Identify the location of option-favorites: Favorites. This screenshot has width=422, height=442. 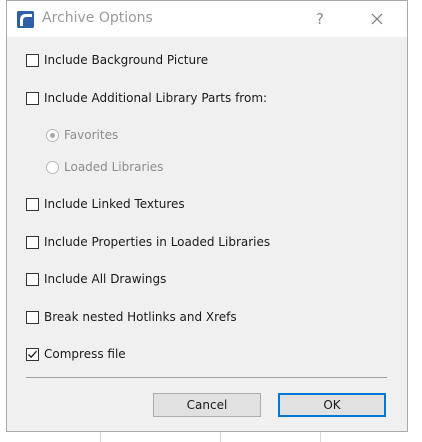
(82, 135).